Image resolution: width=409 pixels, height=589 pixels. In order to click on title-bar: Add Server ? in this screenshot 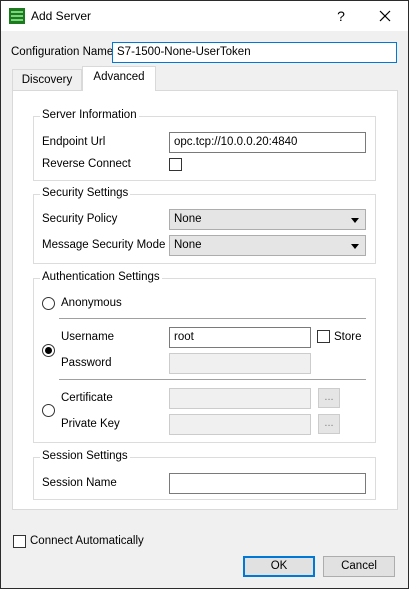, I will do `click(204, 16)`.